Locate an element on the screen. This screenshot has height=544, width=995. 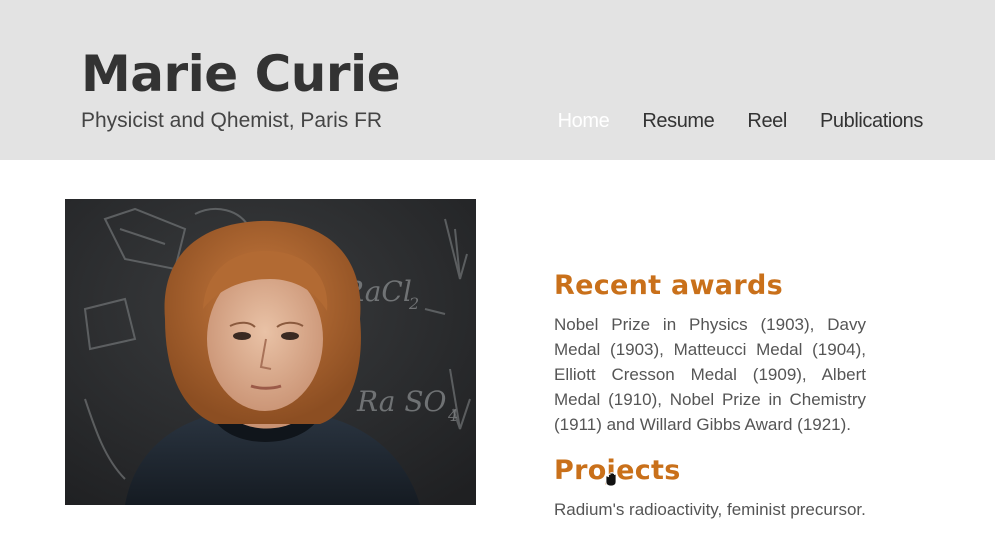
nav-resume-link: Resume is located at coordinates (678, 121).